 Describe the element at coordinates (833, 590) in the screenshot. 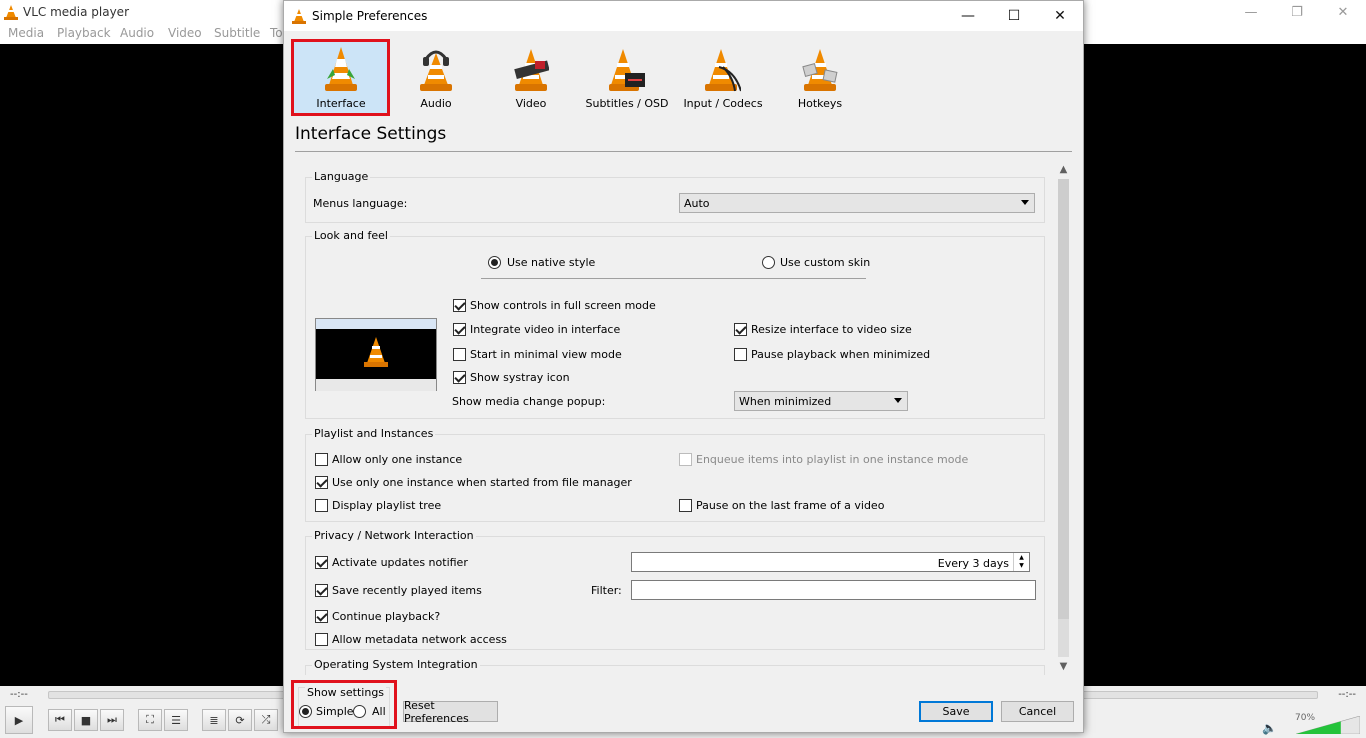

I see `filter-input` at that location.